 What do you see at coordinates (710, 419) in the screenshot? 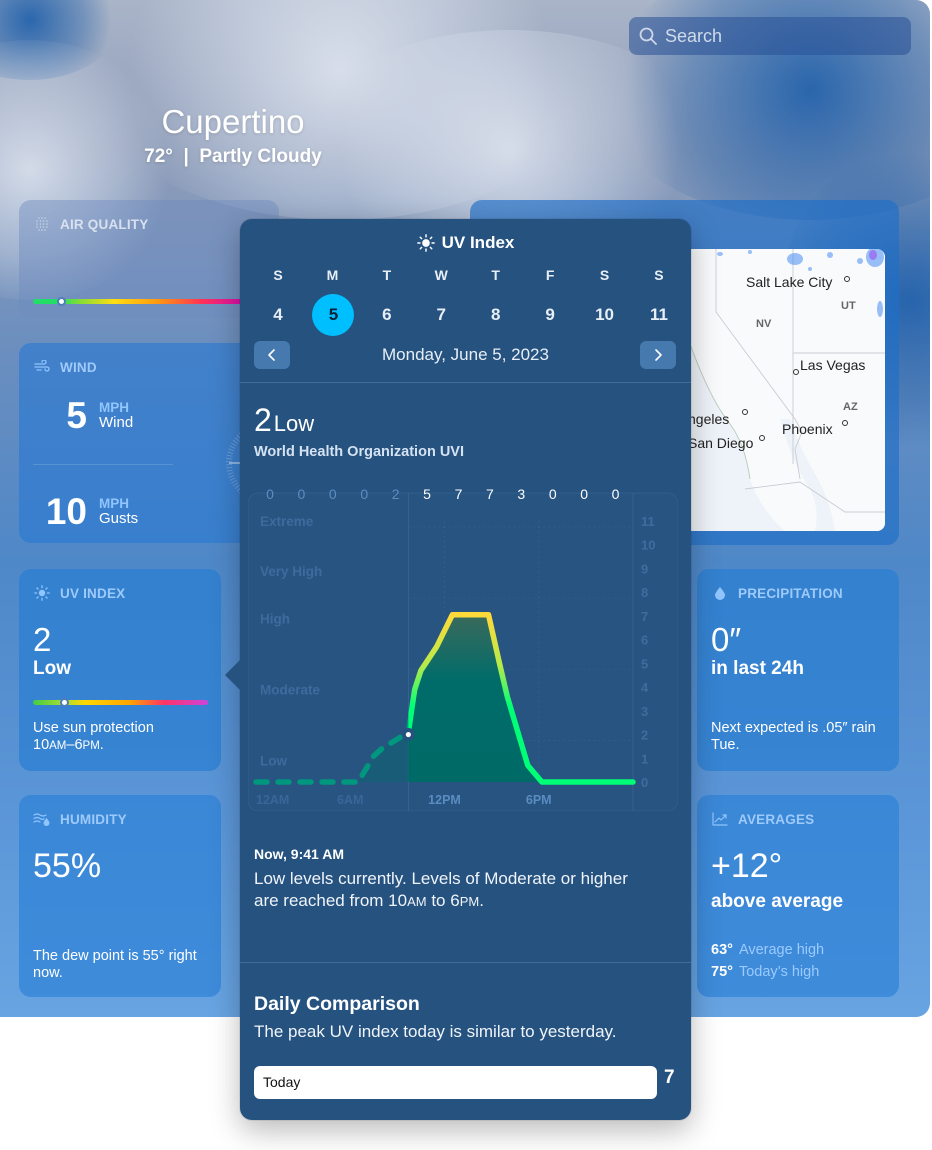
I see `map-label-los-angeles: ngeles` at bounding box center [710, 419].